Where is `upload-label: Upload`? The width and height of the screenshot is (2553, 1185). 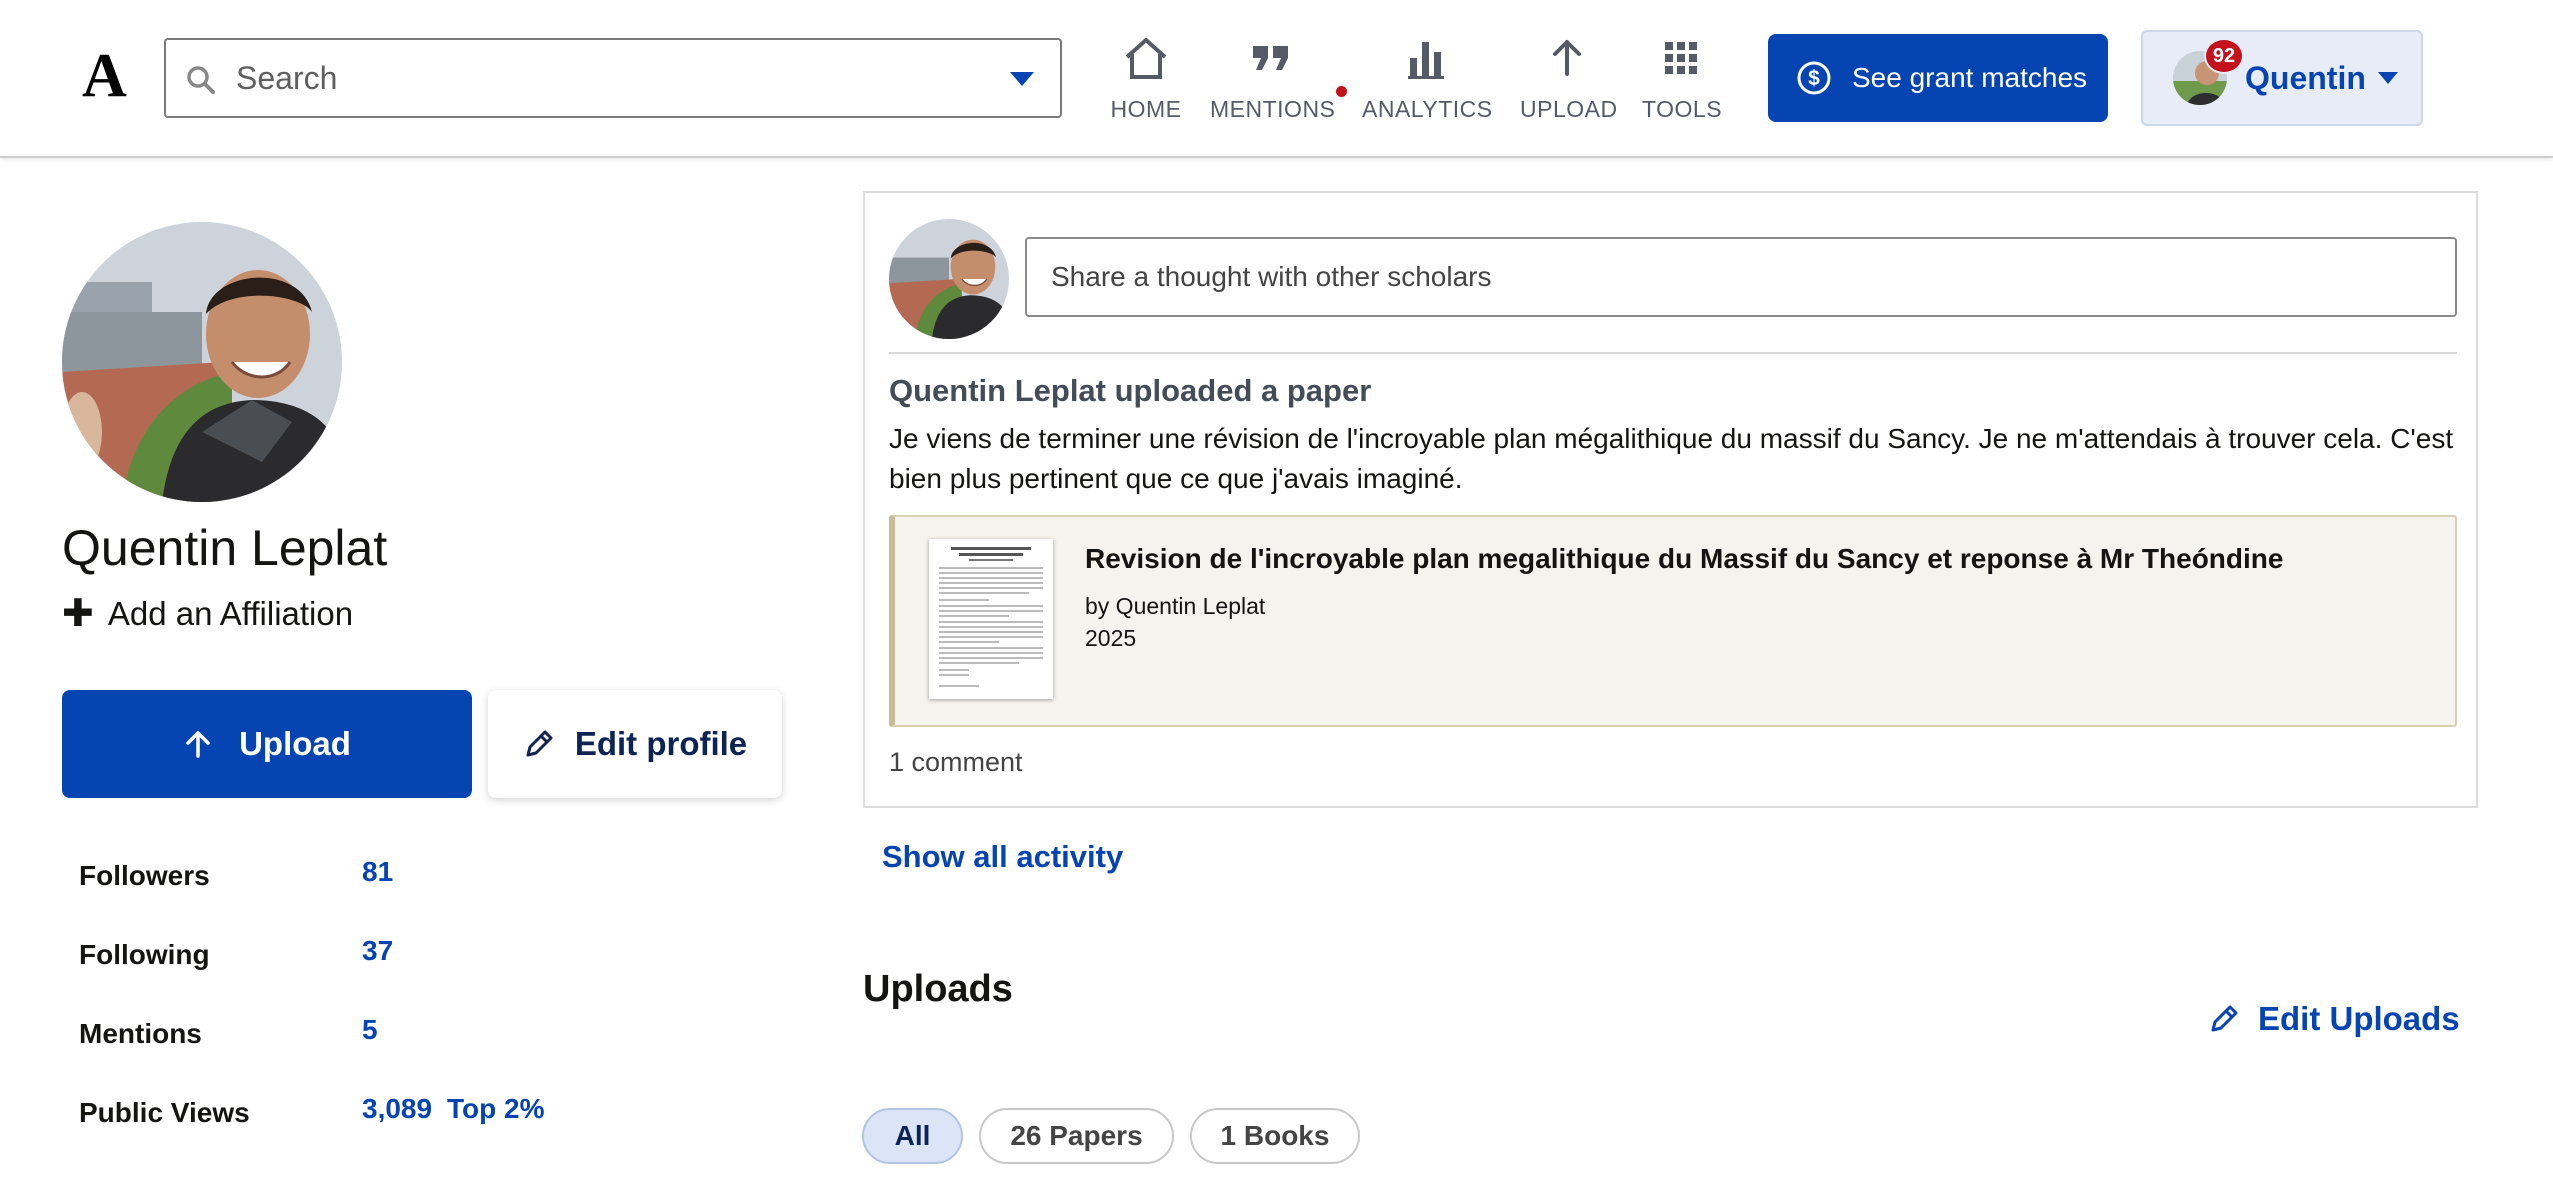
upload-label: Upload is located at coordinates (295, 743).